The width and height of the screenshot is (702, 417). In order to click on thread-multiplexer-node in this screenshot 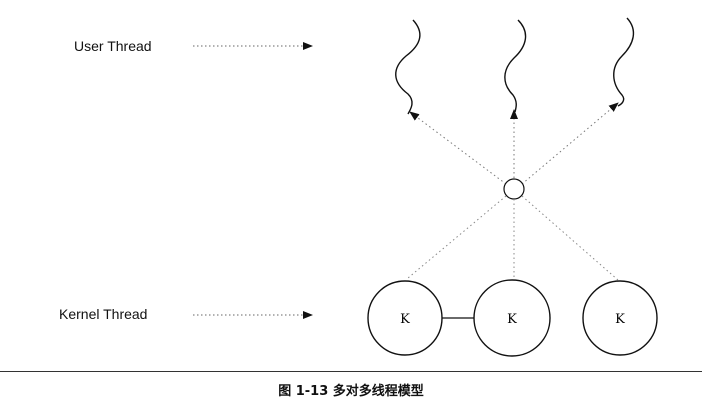, I will do `click(514, 189)`.